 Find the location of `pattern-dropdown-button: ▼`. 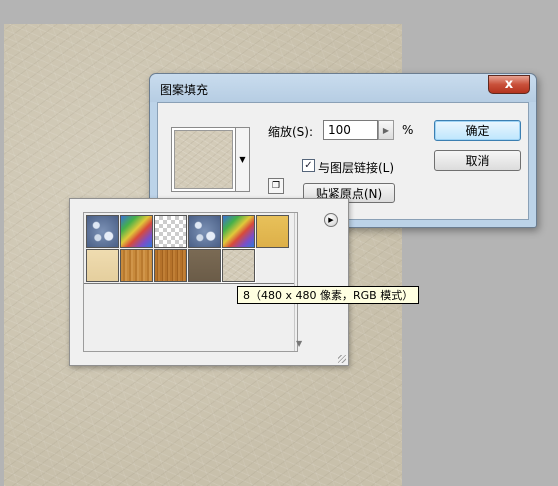

pattern-dropdown-button: ▼ is located at coordinates (243, 159).